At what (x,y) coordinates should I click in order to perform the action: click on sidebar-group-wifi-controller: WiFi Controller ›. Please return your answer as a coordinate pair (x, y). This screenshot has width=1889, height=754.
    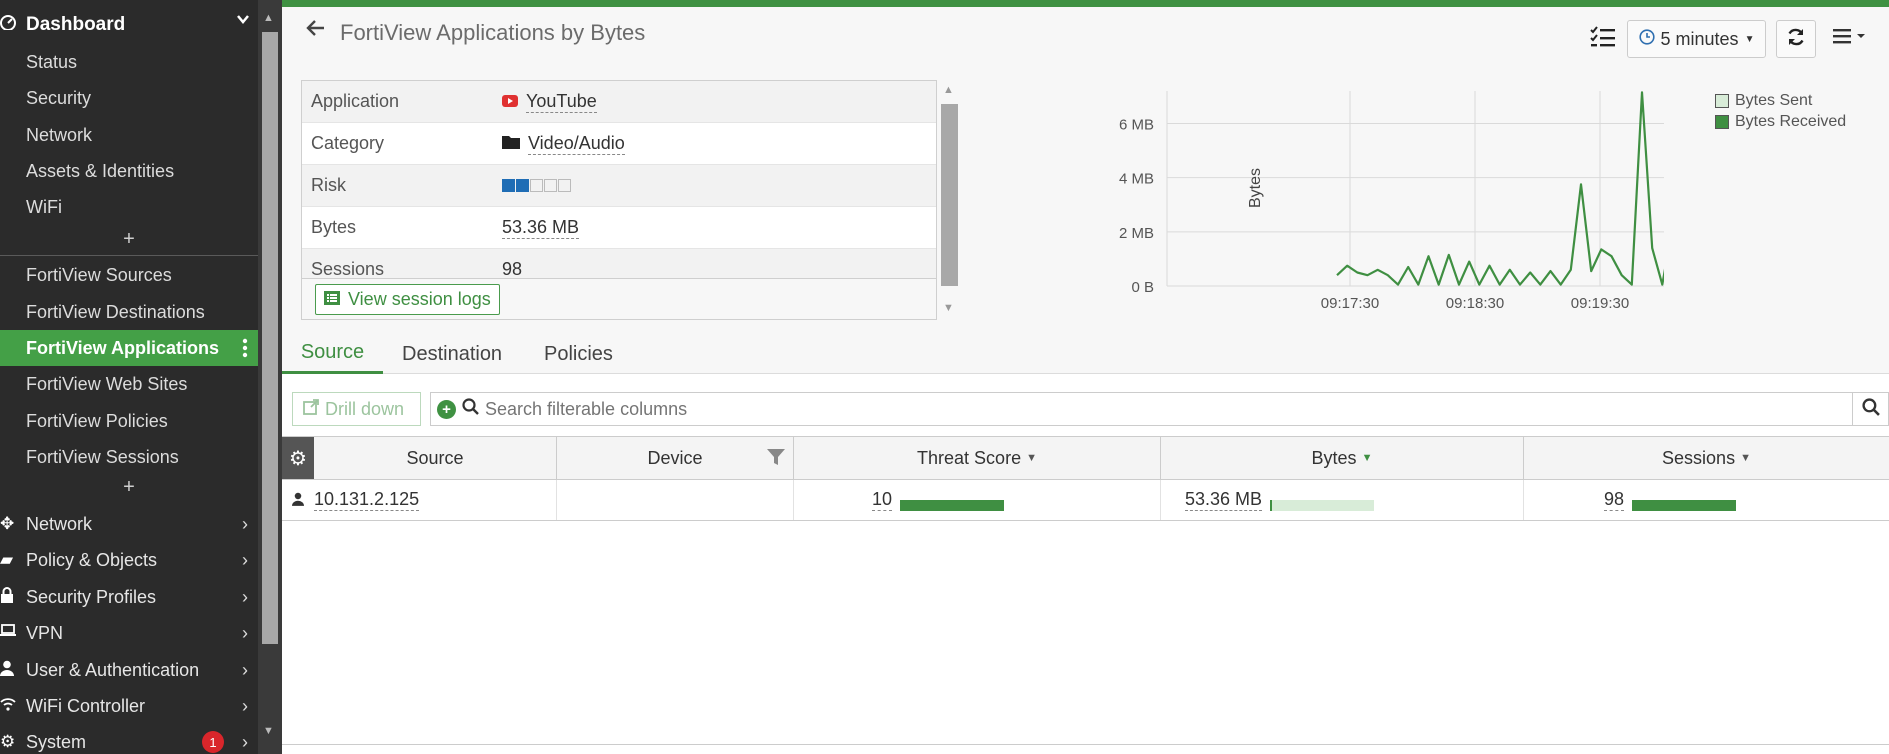
    Looking at the image, I should click on (129, 706).